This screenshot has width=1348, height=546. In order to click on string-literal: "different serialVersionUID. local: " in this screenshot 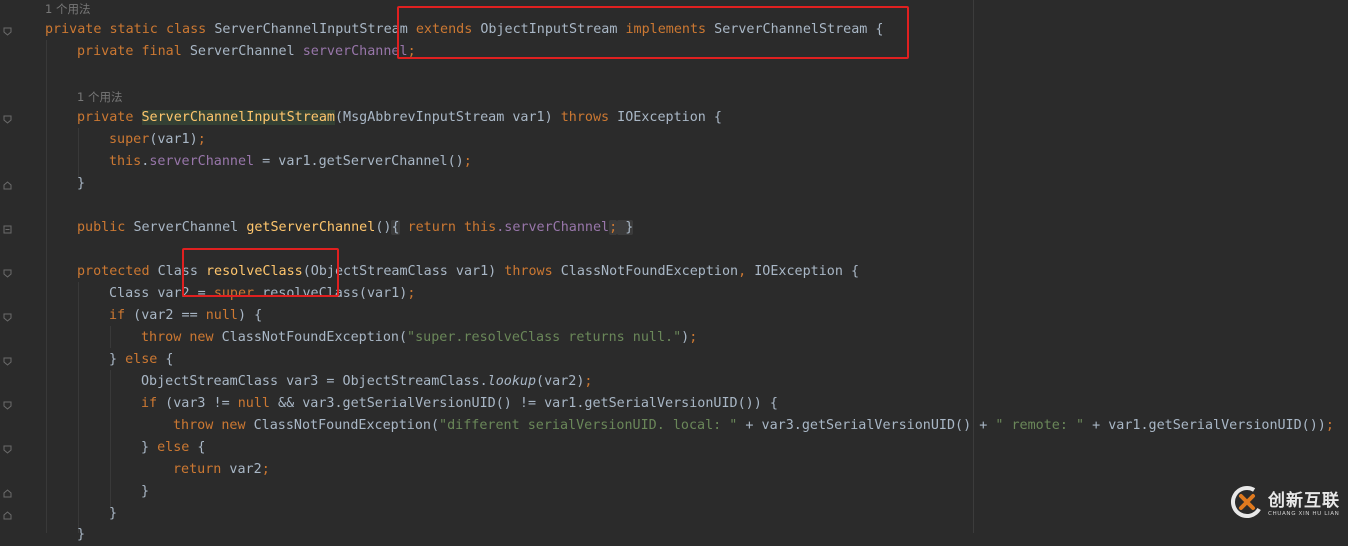, I will do `click(588, 425)`.